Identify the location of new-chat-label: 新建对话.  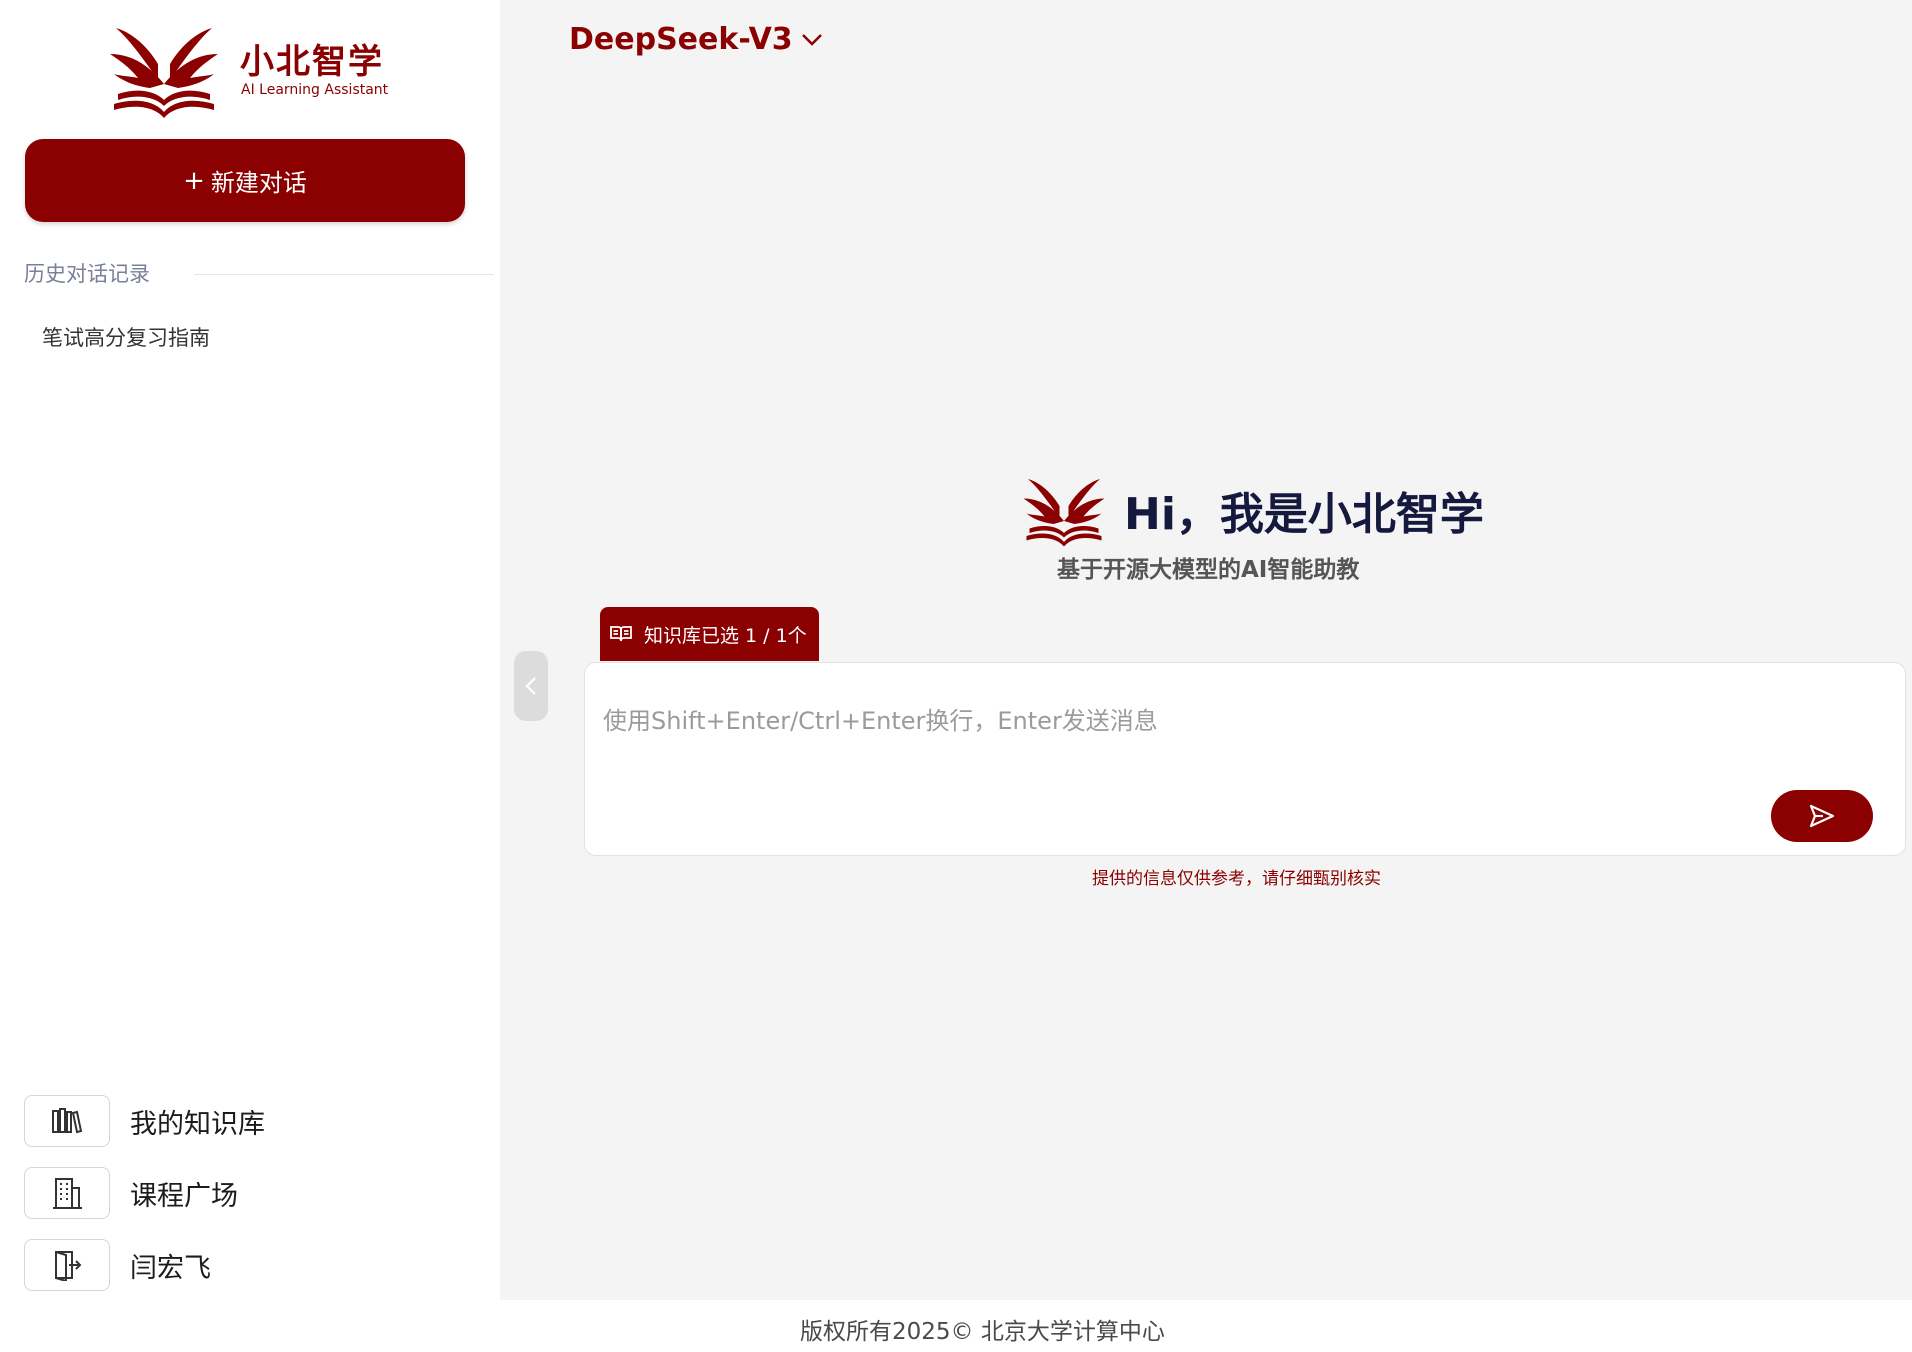
(258, 183).